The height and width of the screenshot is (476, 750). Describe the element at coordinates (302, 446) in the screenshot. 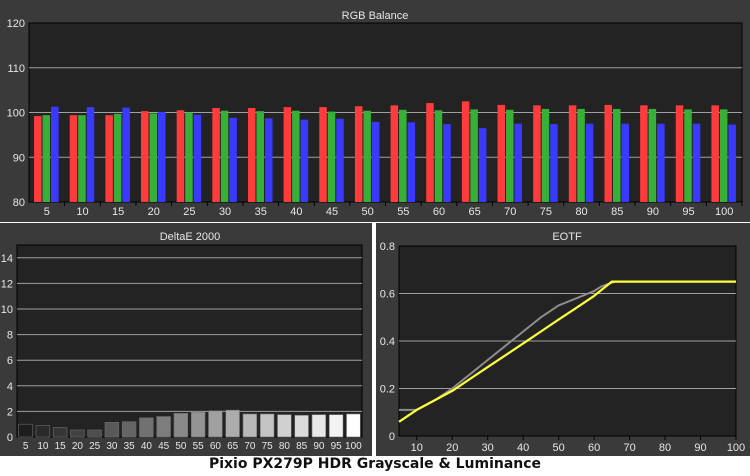

I see `deltae-x-tick-label: 85` at that location.